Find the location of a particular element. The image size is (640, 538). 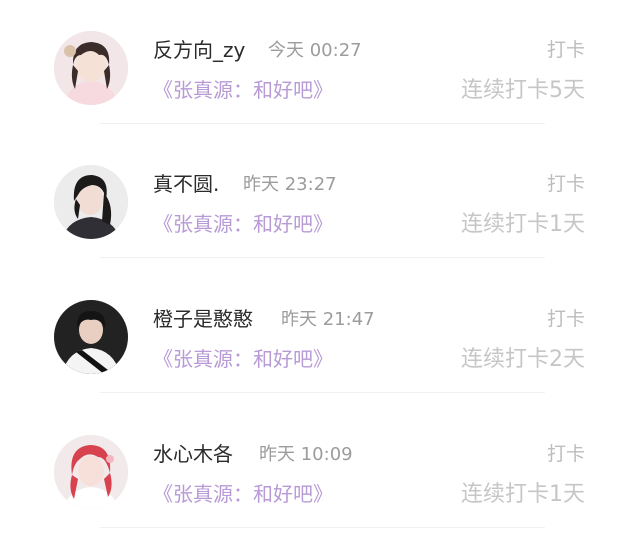

post-time: 今天 00:27 is located at coordinates (315, 50).